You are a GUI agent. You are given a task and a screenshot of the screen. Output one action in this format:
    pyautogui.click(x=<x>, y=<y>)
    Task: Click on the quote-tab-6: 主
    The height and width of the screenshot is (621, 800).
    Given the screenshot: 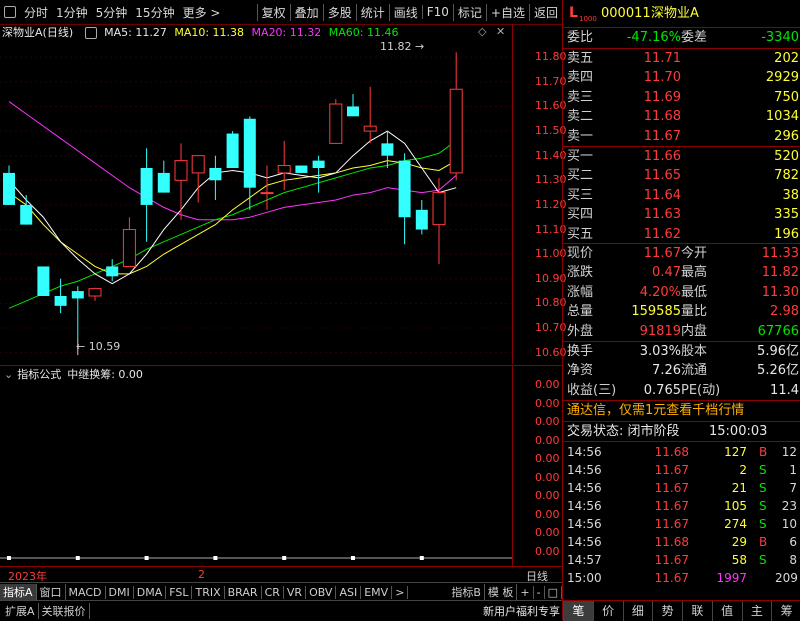 What is the action you would take?
    pyautogui.click(x=756, y=611)
    